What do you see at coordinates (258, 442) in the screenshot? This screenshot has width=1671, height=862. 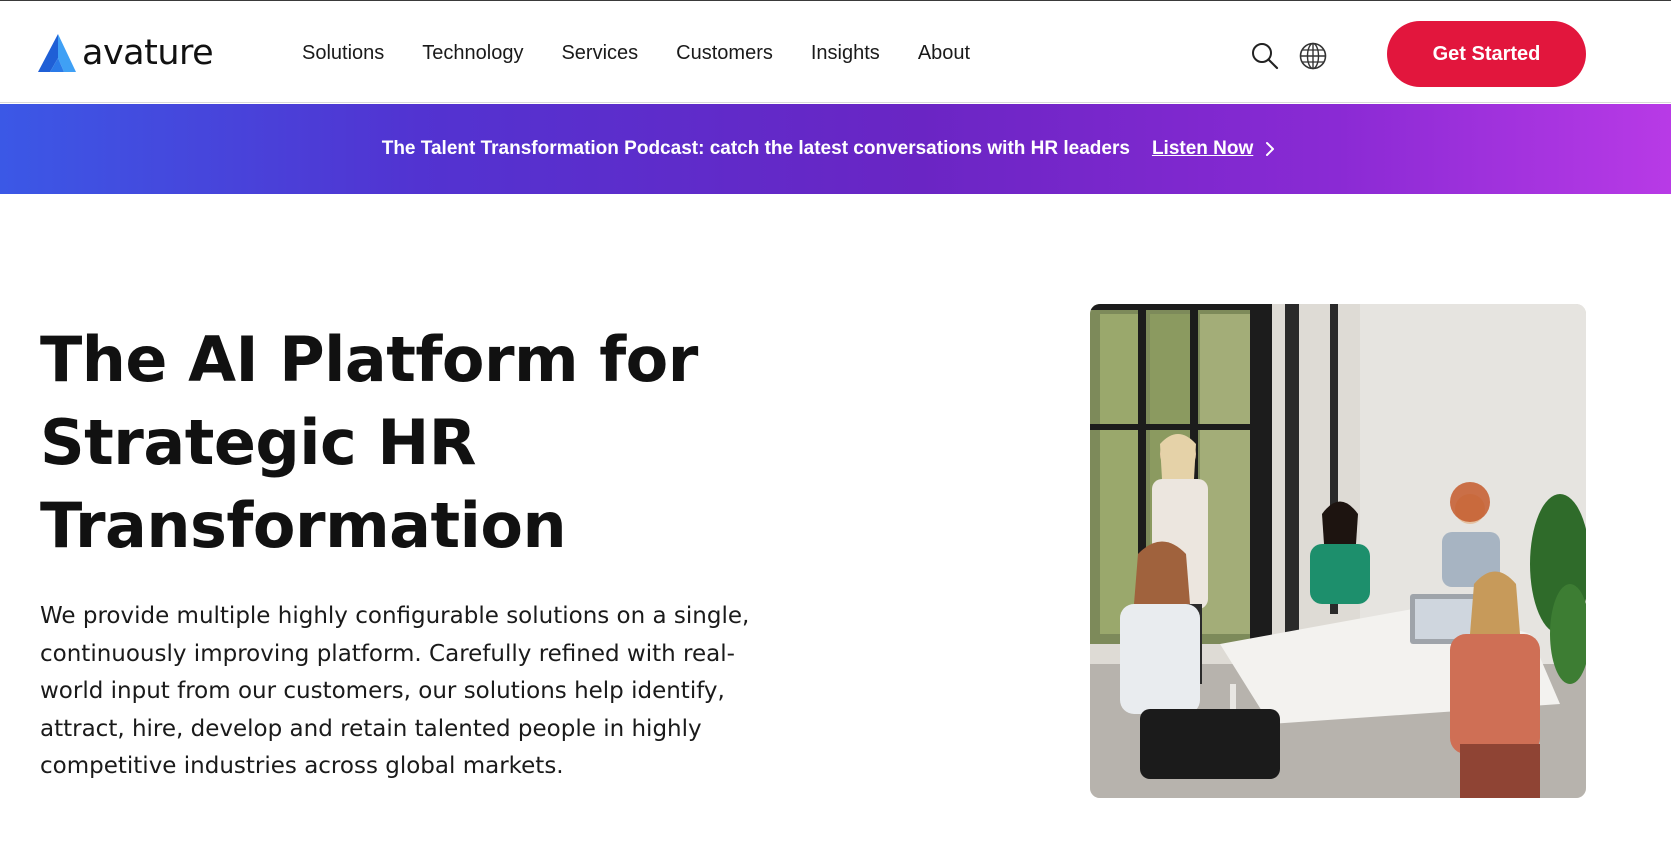 I see `hero-title-line: Strategic HR` at bounding box center [258, 442].